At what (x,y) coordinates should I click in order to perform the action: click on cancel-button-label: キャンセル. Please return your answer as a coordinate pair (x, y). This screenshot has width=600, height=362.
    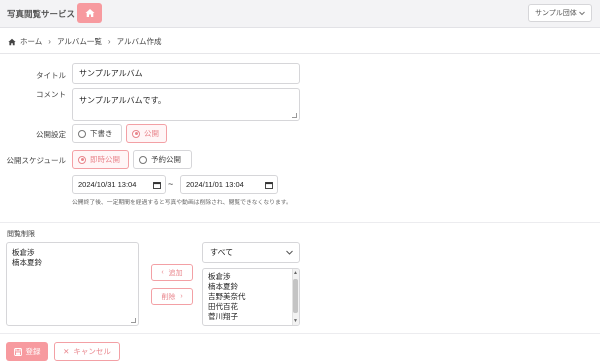
    Looking at the image, I should click on (92, 351).